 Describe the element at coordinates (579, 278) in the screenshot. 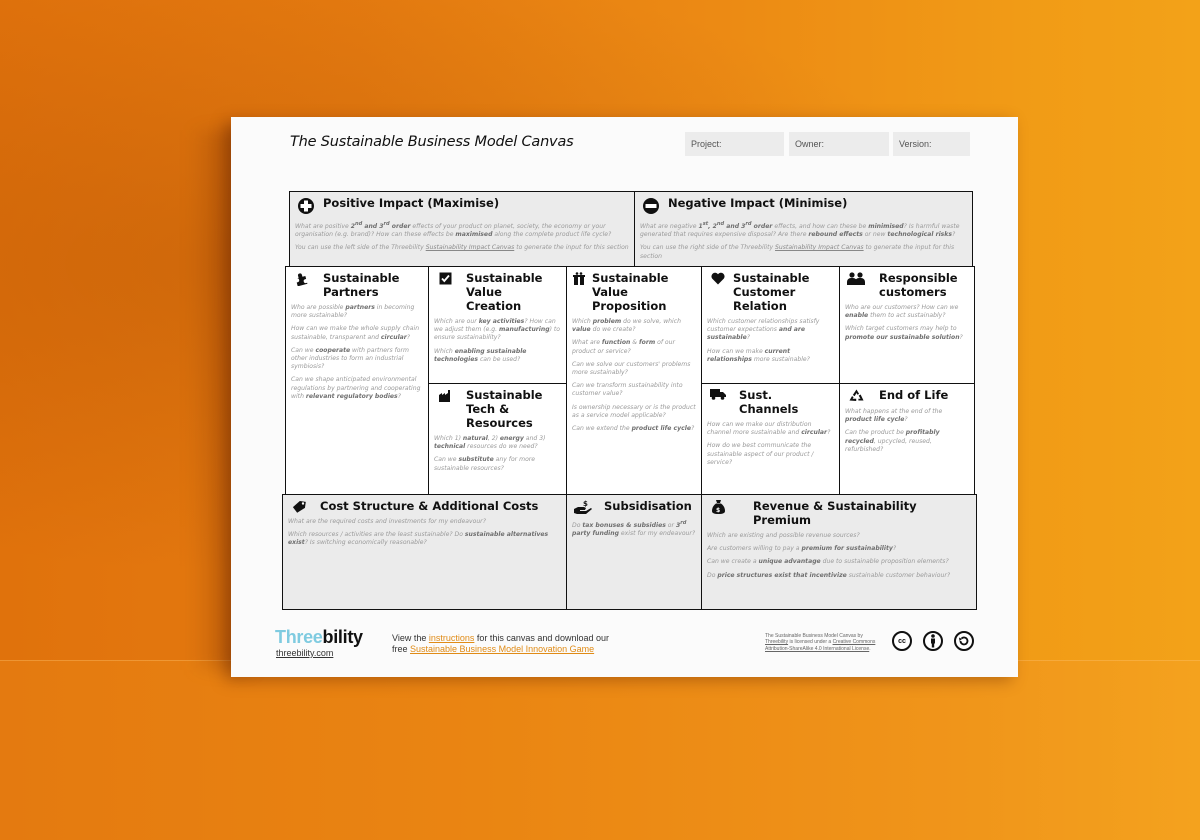

I see `gift-icon` at that location.